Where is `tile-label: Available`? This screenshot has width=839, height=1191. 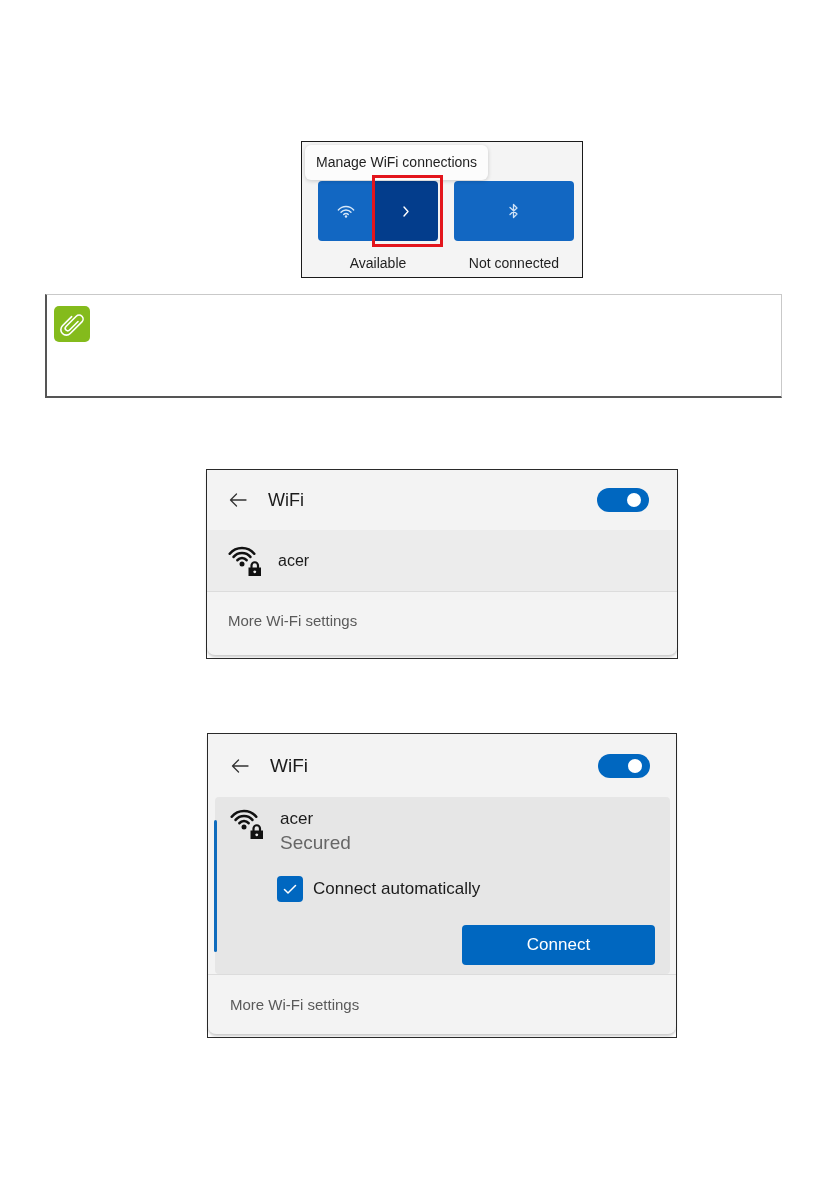
tile-label: Available is located at coordinates (378, 263).